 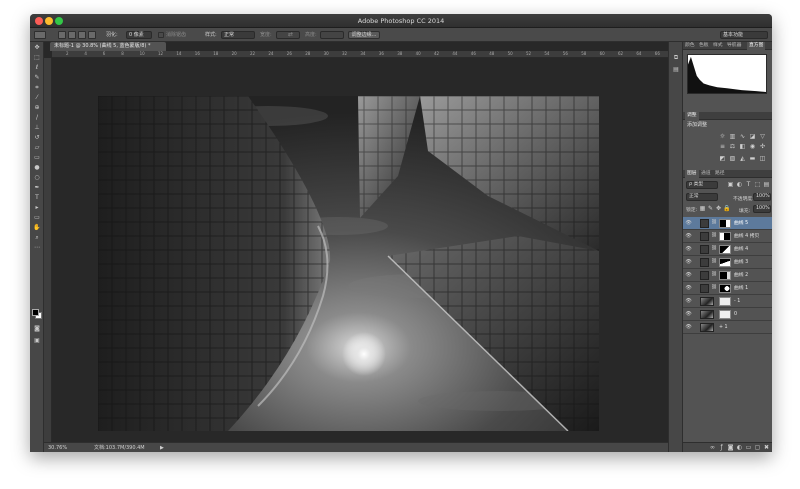 What do you see at coordinates (692, 174) in the screenshot?
I see `tab-layers: 图层` at bounding box center [692, 174].